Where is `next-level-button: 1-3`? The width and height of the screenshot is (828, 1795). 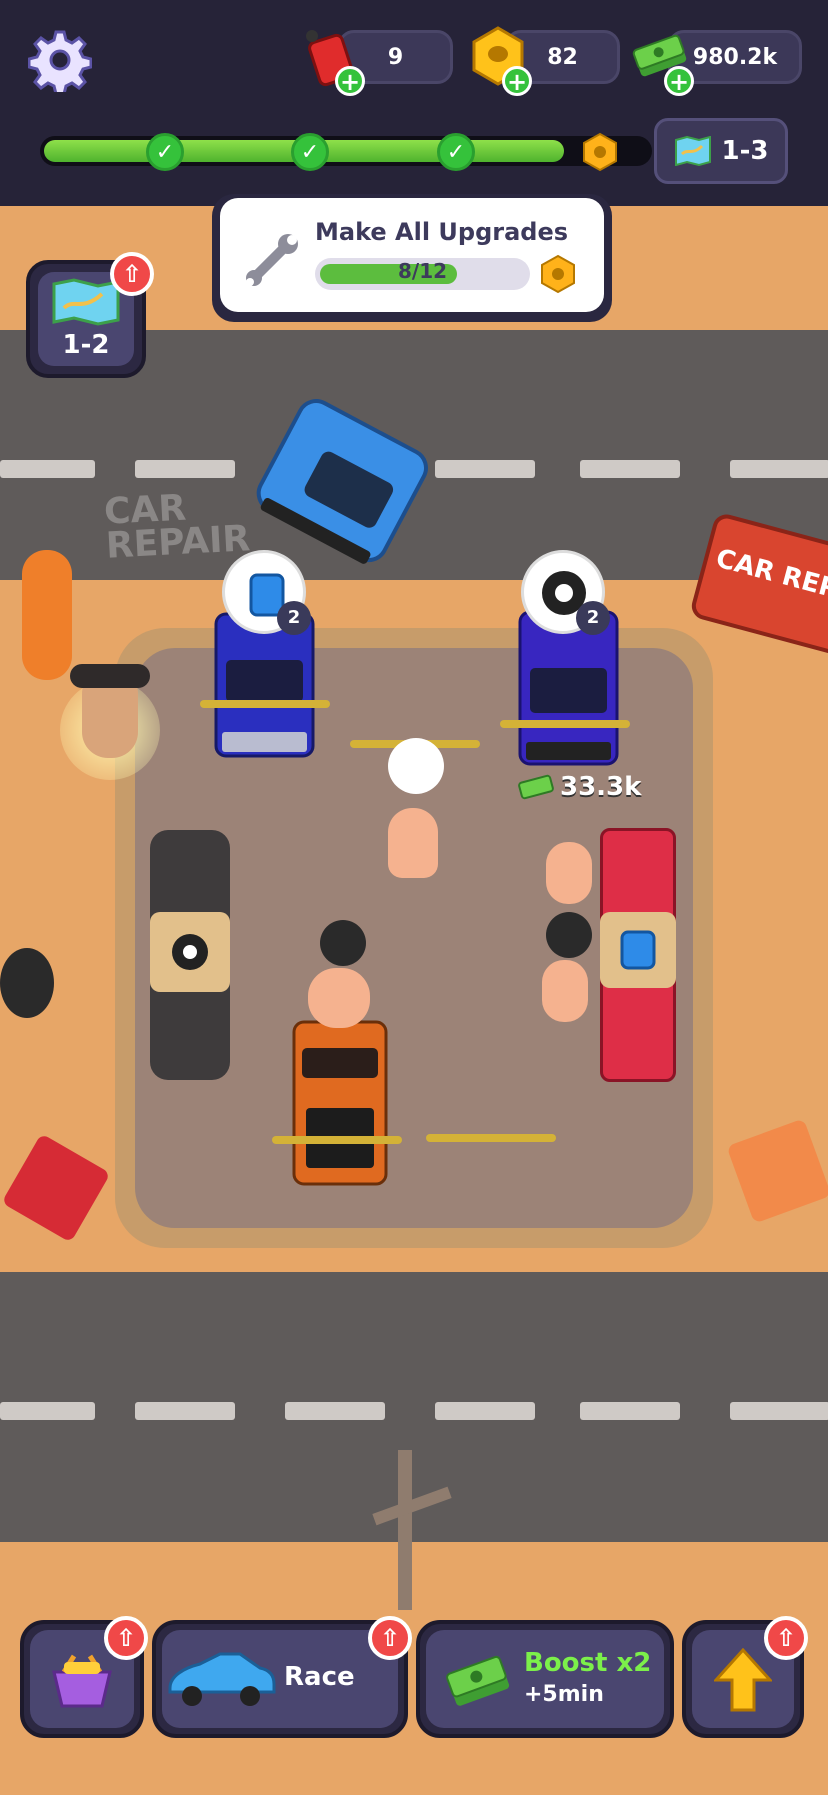
next-level-button: 1-3 is located at coordinates (721, 151).